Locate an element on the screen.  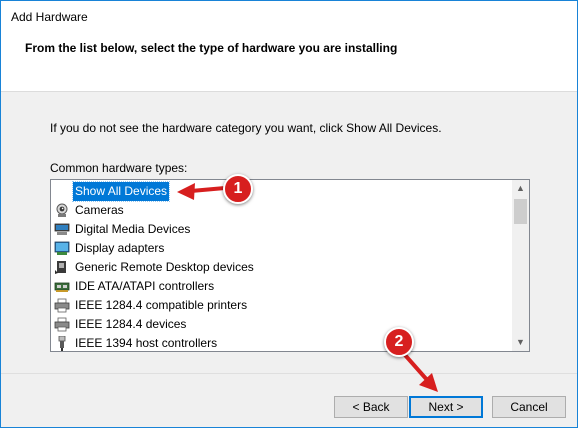
list-item-label: Cameras is located at coordinates (99, 210).